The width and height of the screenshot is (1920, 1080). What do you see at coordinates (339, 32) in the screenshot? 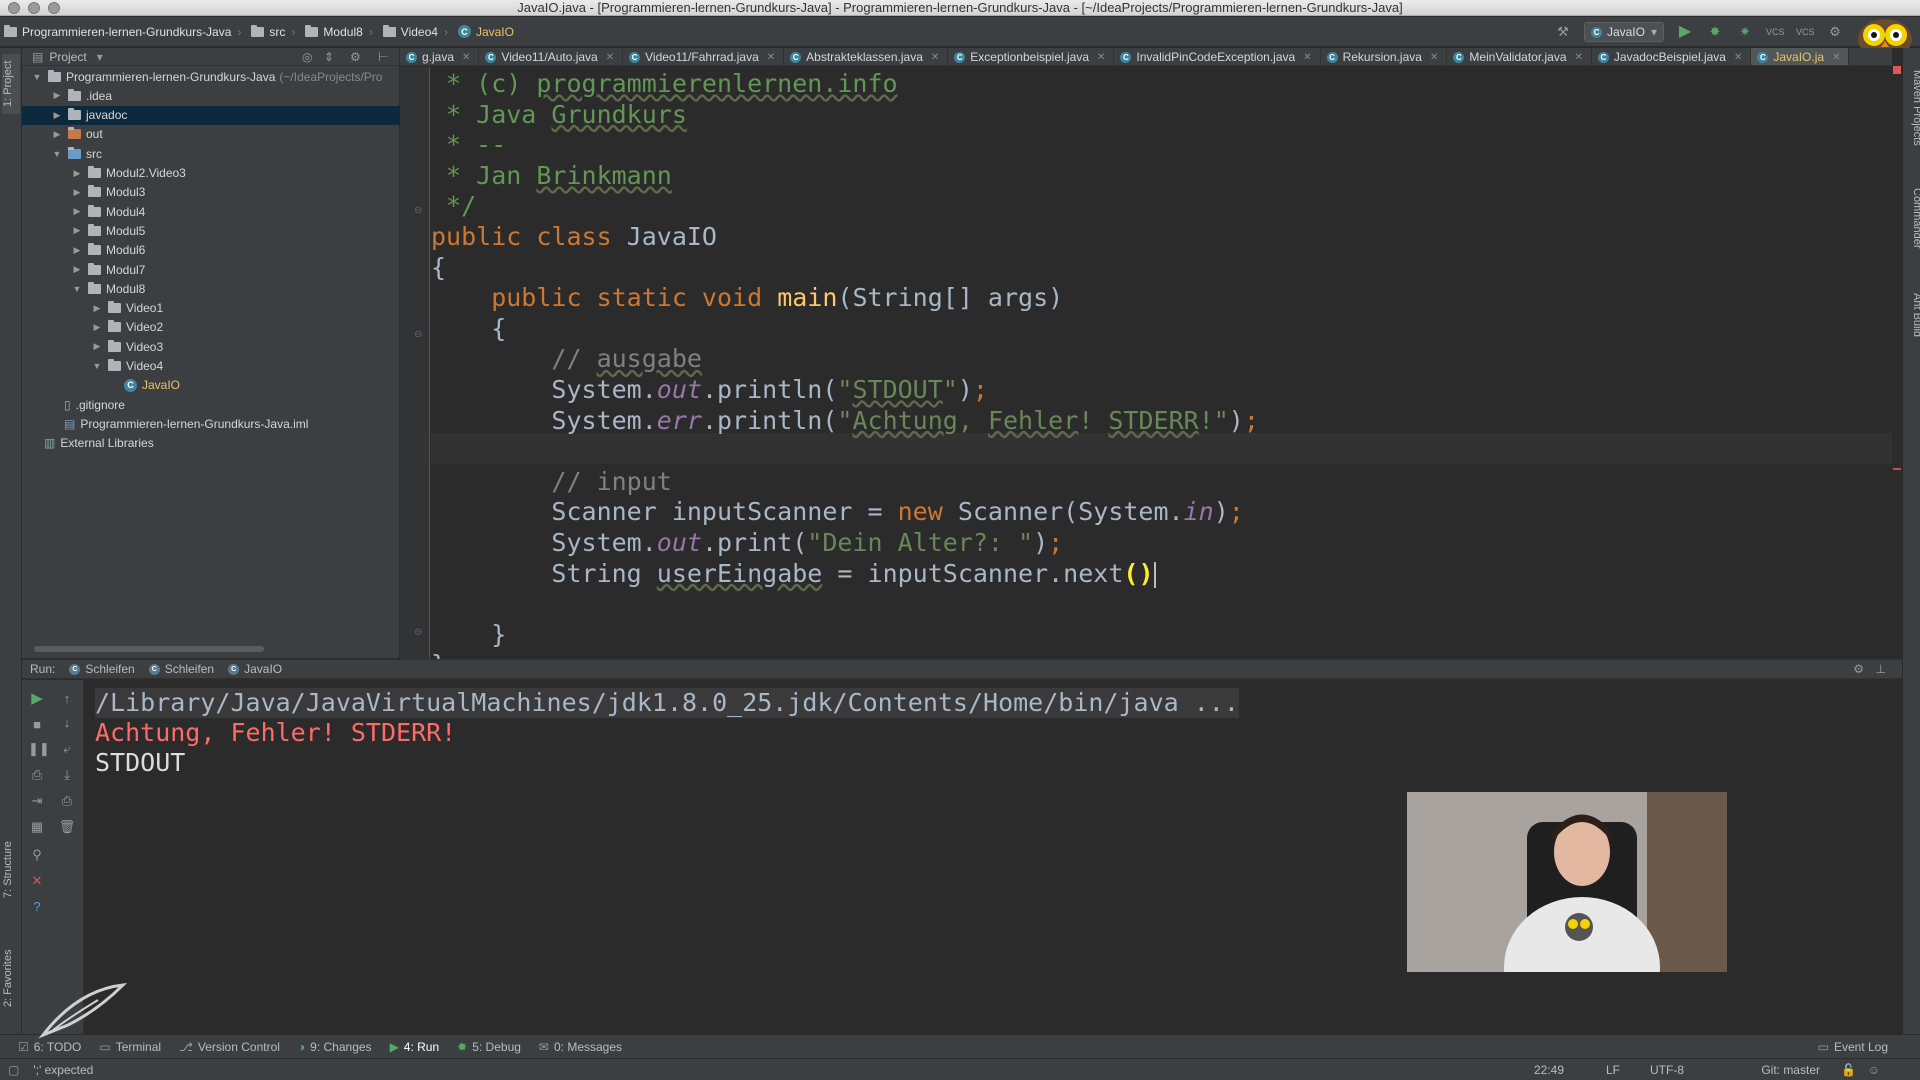
I see `breadcrumb-modul8: Modul8 ›` at bounding box center [339, 32].